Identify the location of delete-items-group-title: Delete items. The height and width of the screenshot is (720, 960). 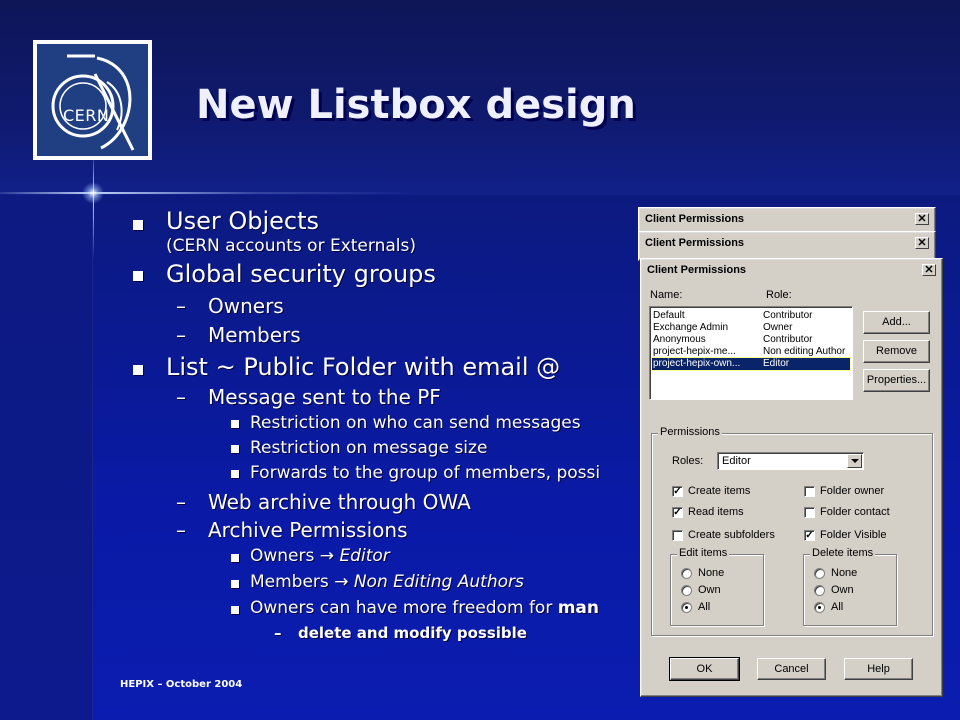
(843, 553).